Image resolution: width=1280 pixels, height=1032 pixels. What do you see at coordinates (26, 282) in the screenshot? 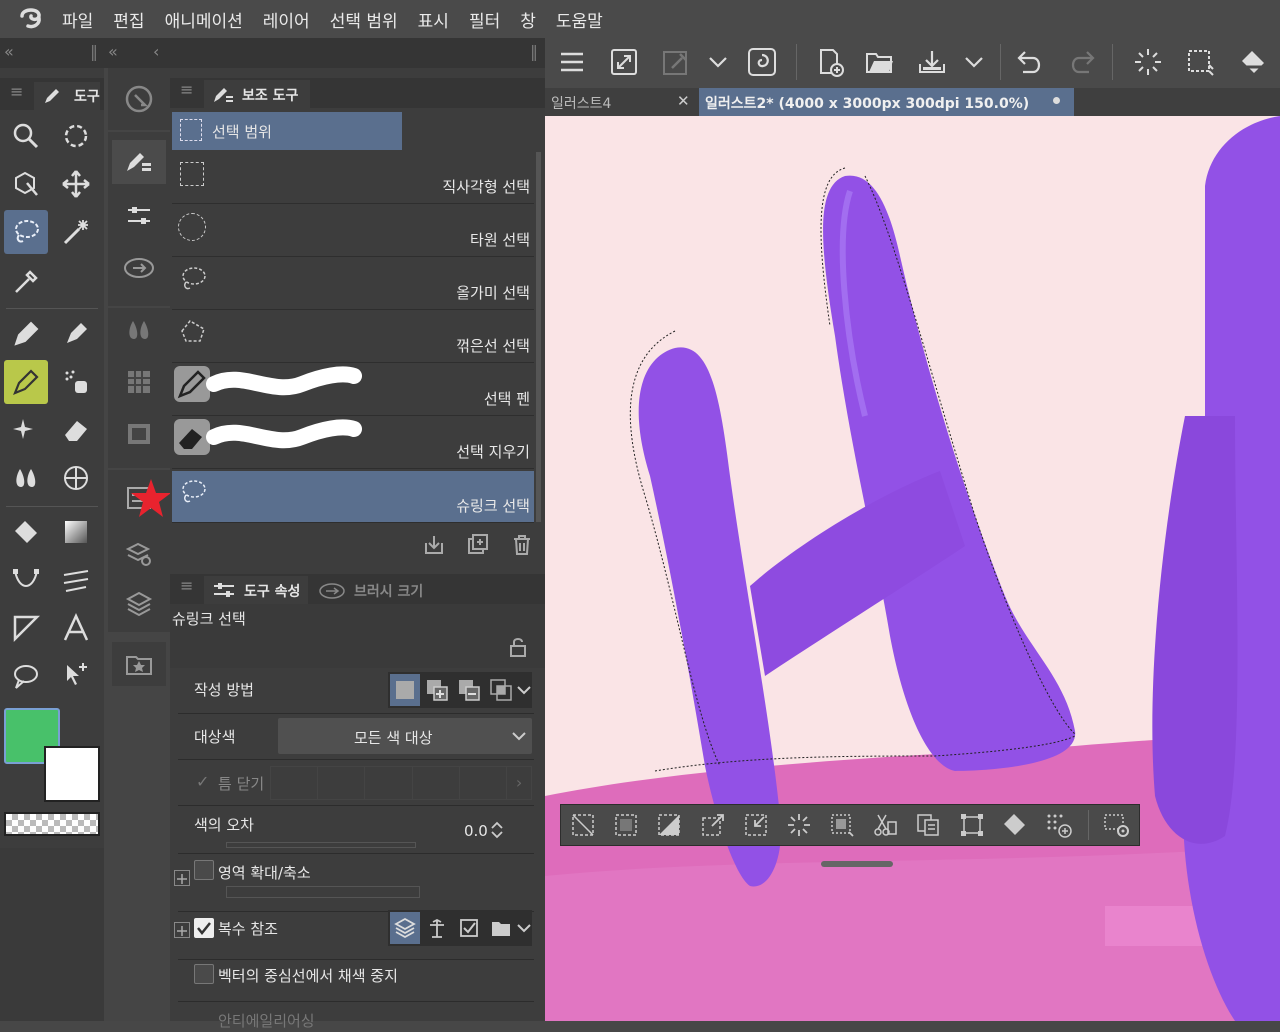
I see `eyedropper-icon` at bounding box center [26, 282].